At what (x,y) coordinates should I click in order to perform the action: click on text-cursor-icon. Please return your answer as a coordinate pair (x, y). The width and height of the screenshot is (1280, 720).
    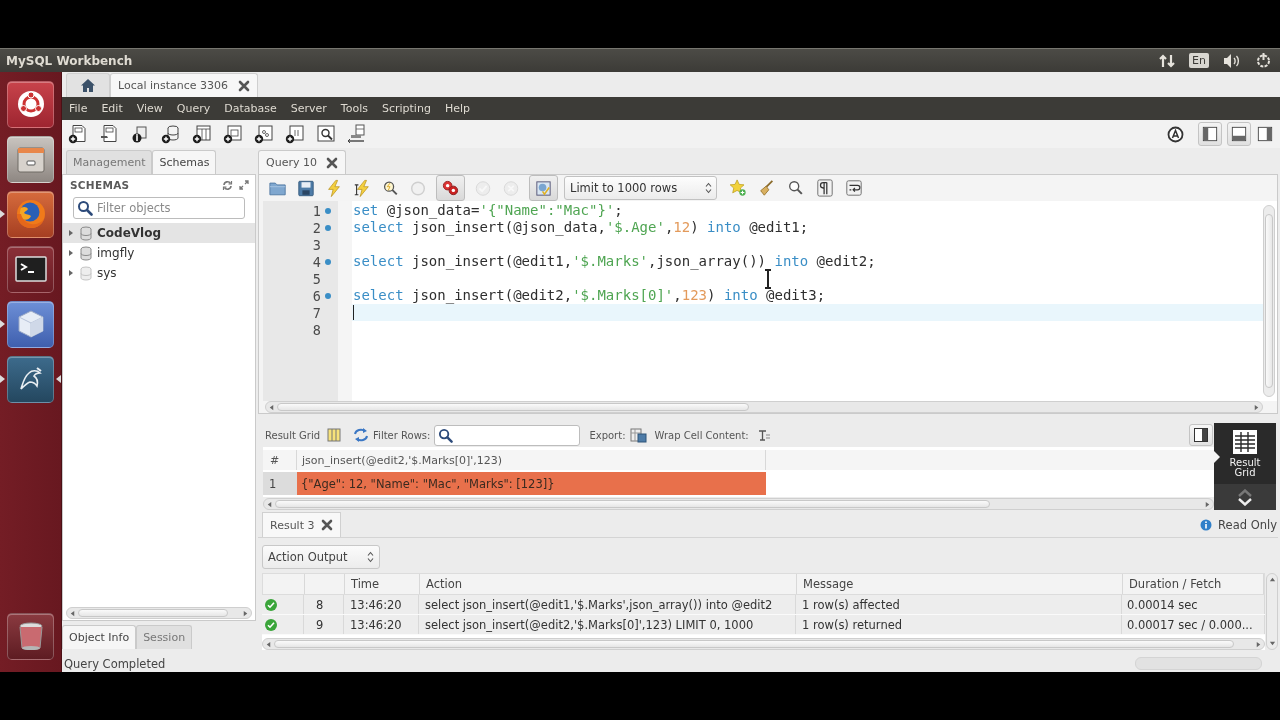
    Looking at the image, I should click on (768, 279).